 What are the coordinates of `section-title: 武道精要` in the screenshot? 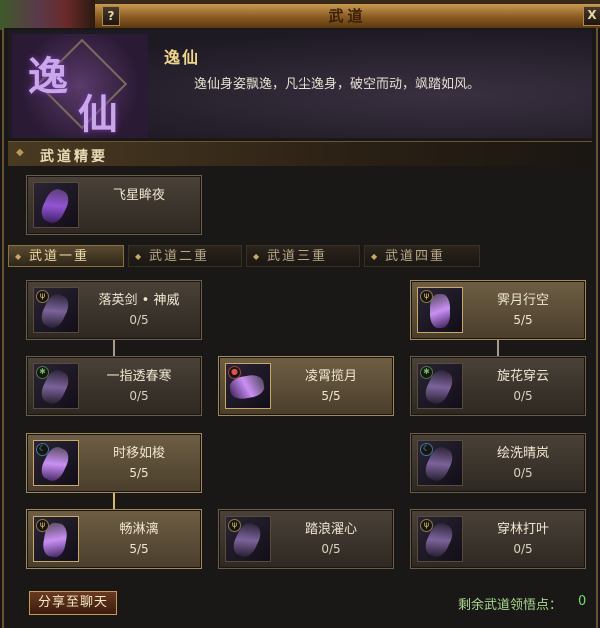 It's located at (74, 157).